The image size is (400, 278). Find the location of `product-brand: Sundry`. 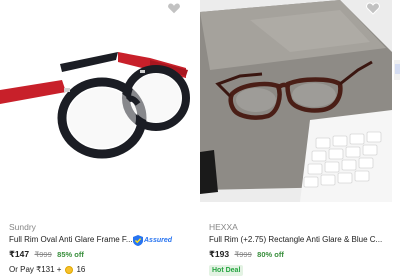

product-brand: Sundry is located at coordinates (22, 227).